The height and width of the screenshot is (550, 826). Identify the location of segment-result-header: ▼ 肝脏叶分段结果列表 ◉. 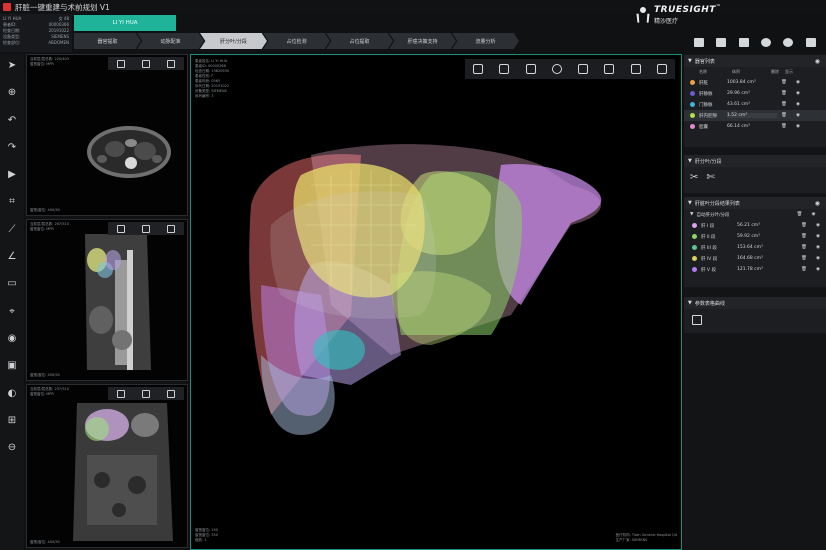
(755, 203).